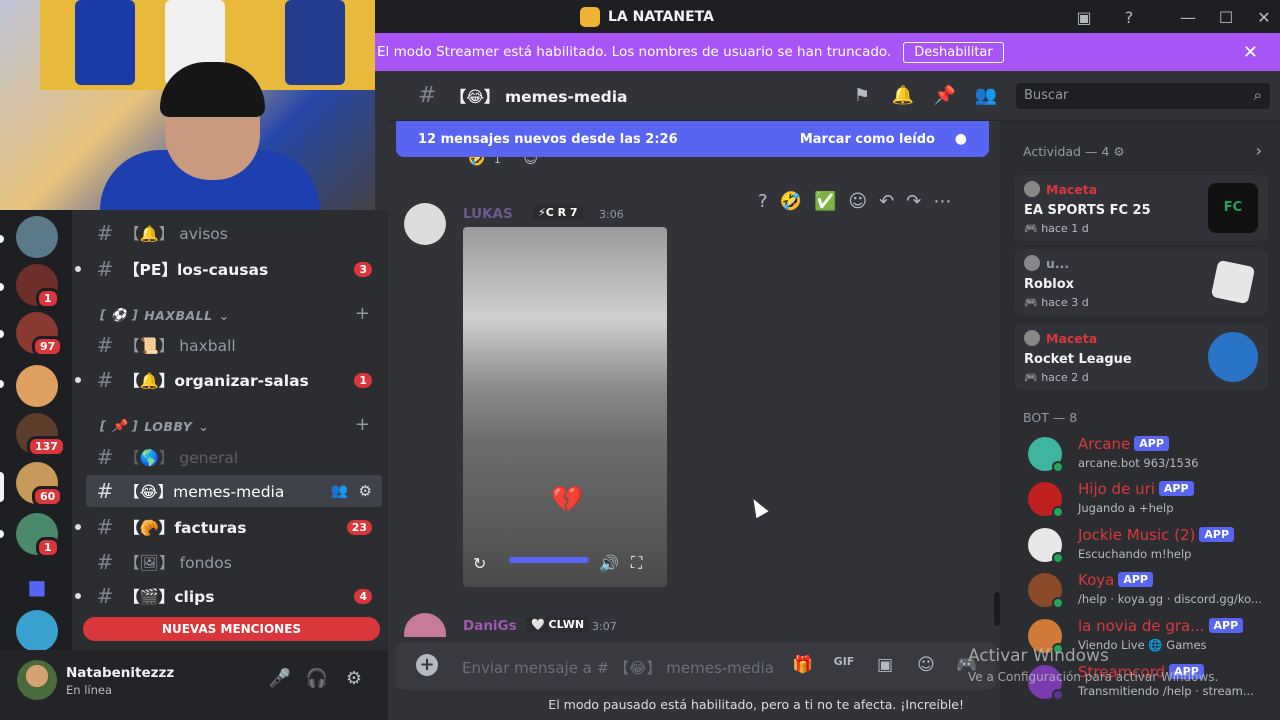 Image resolution: width=1280 pixels, height=720 pixels. What do you see at coordinates (1250, 52) in the screenshot?
I see `close-banner-icon: ✕` at bounding box center [1250, 52].